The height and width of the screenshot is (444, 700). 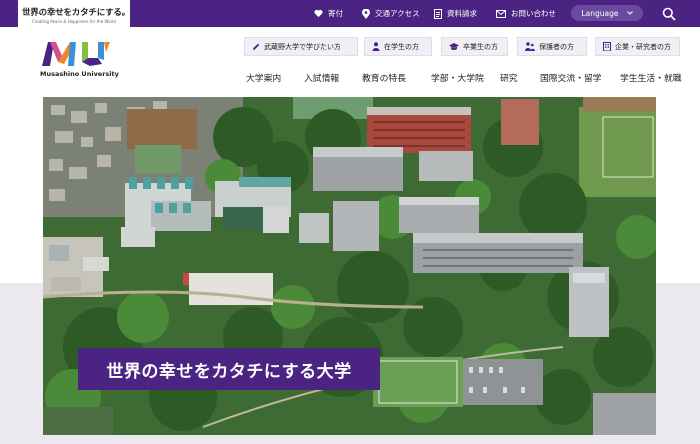 What do you see at coordinates (263, 77) in the screenshot?
I see `nav-about: 大学案内` at bounding box center [263, 77].